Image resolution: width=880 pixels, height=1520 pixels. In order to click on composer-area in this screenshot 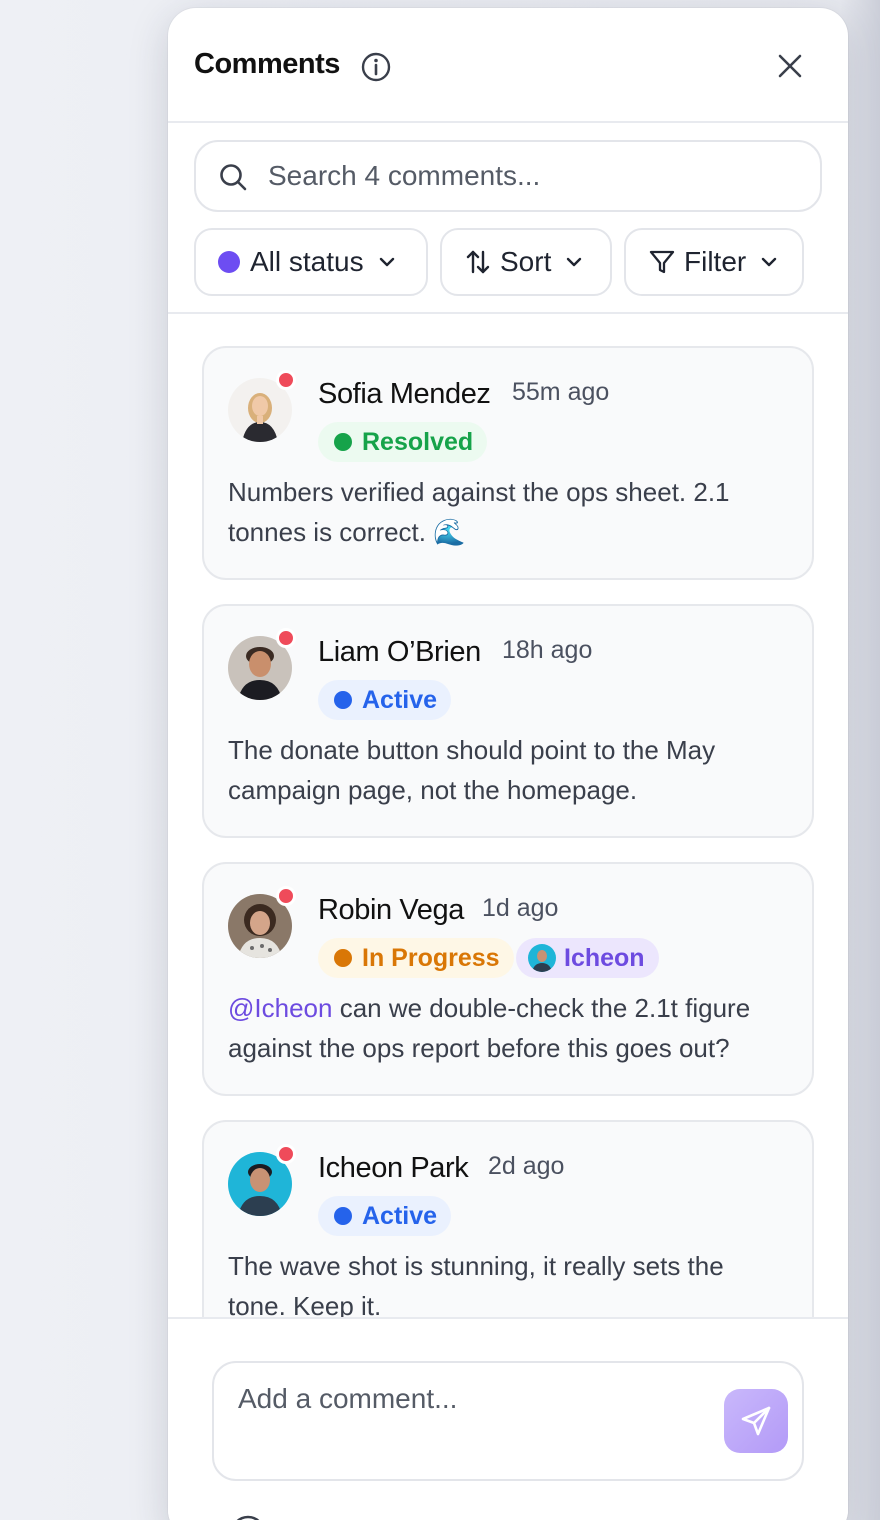, I will do `click(508, 1418)`.